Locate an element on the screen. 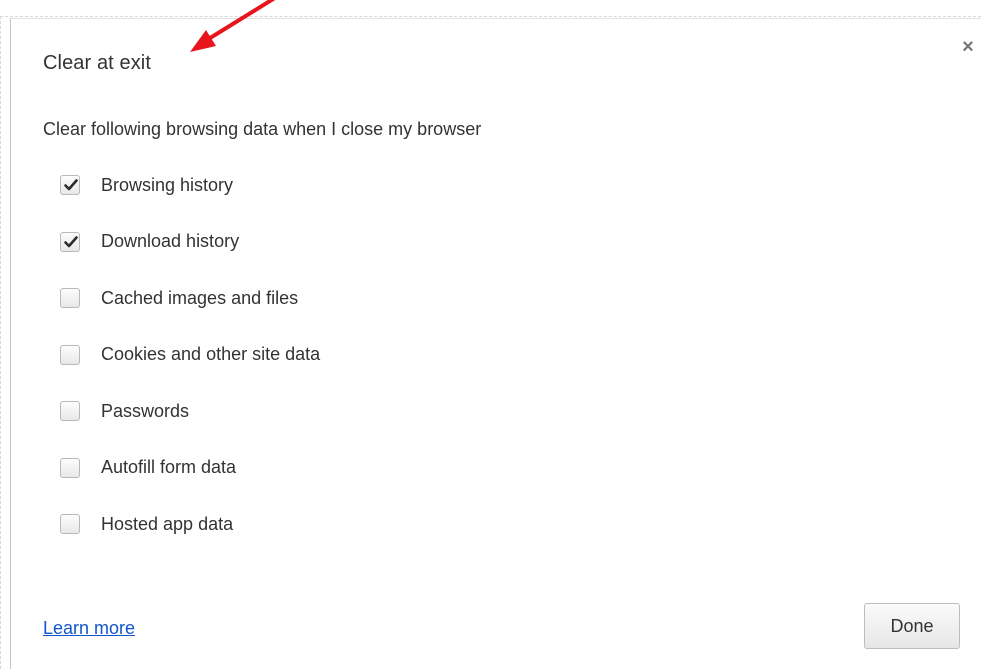 Image resolution: width=981 pixels, height=669 pixels. option-cached-images: Cached images and files is located at coordinates (190, 298).